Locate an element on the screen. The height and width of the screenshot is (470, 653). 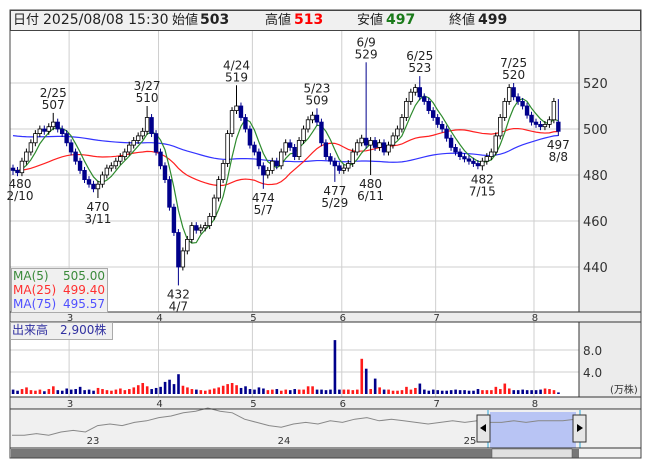
navigator-year-label: 23 is located at coordinates (93, 441).